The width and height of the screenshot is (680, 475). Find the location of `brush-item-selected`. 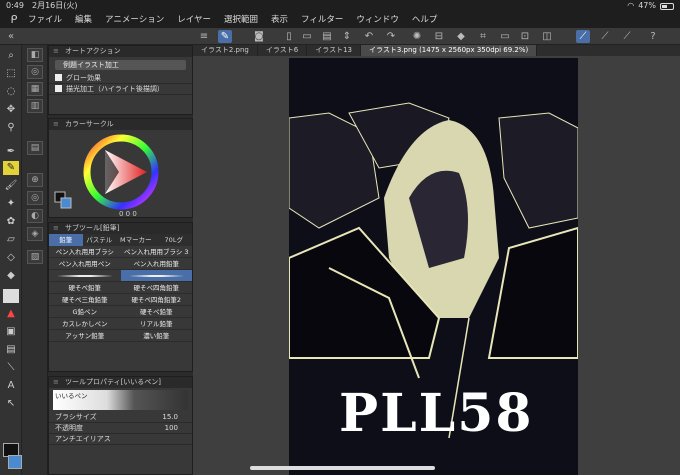

brush-item-selected is located at coordinates (156, 276).